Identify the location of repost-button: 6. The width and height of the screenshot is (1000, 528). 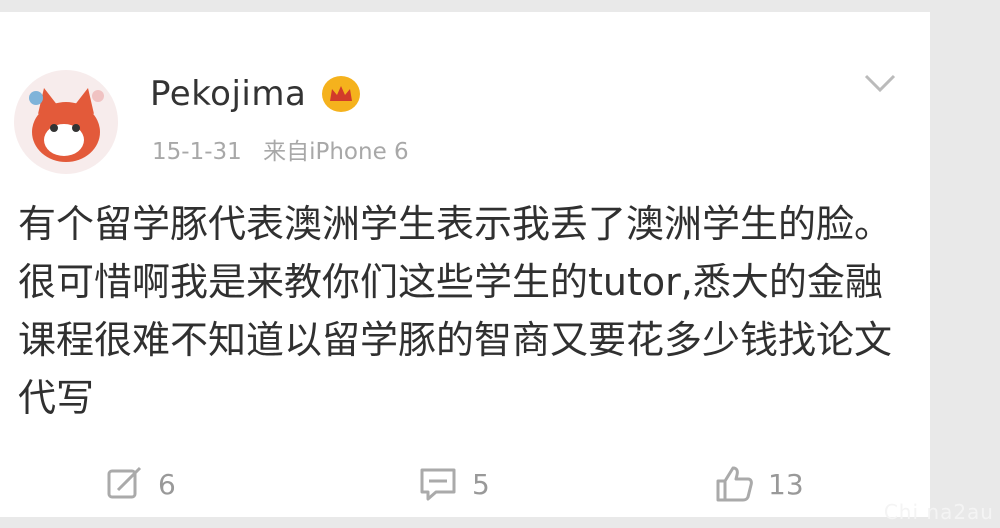
(141, 484).